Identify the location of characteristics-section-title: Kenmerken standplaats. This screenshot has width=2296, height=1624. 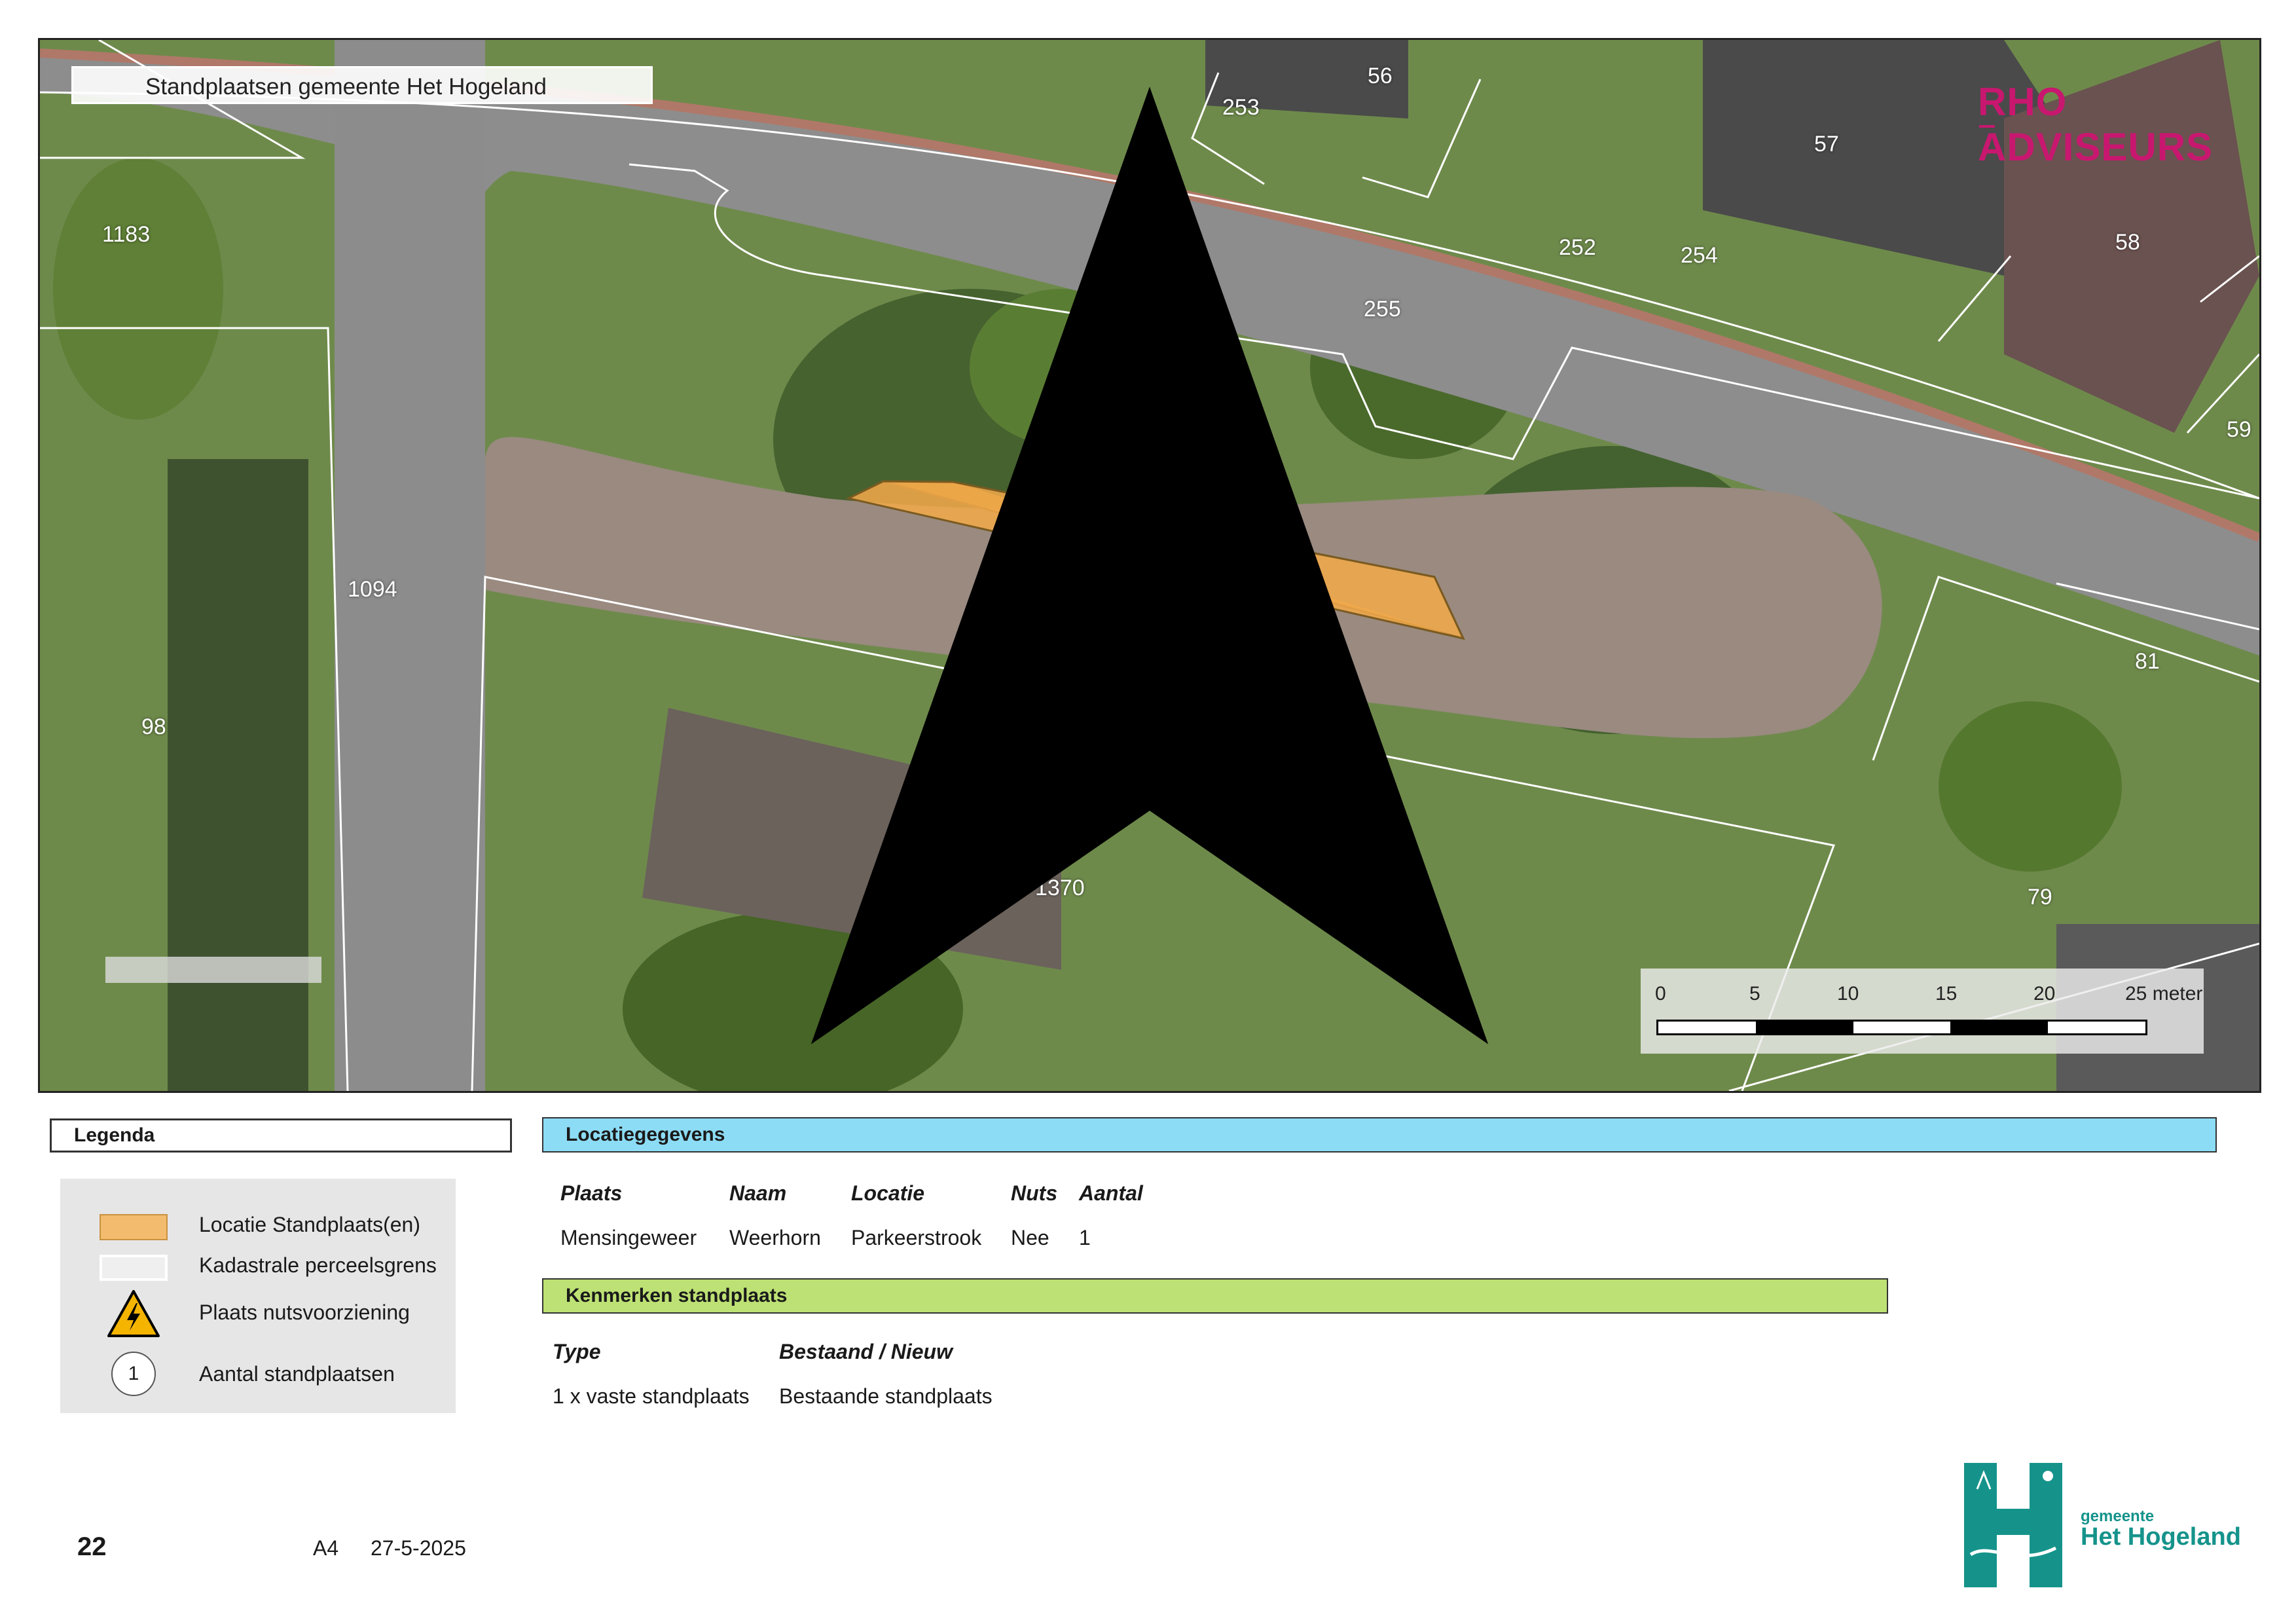
(1215, 1296).